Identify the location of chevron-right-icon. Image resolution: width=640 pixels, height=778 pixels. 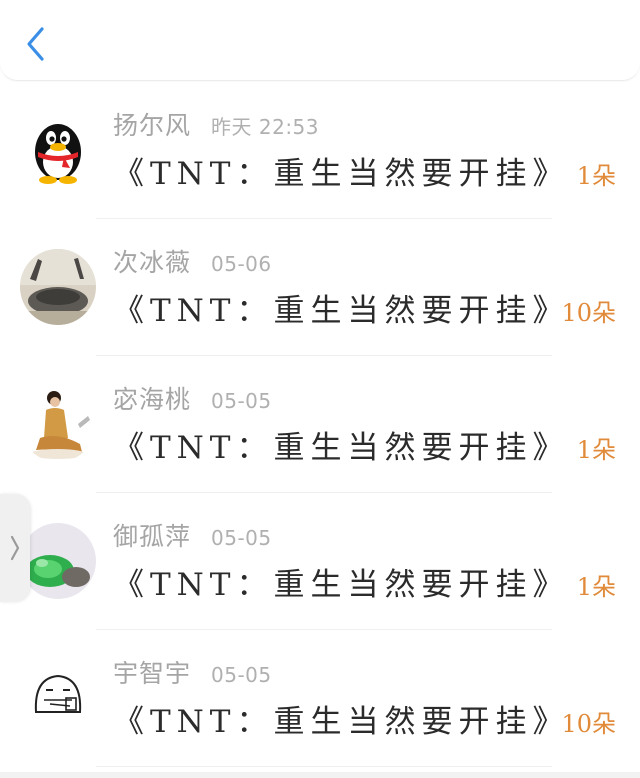
(15, 548).